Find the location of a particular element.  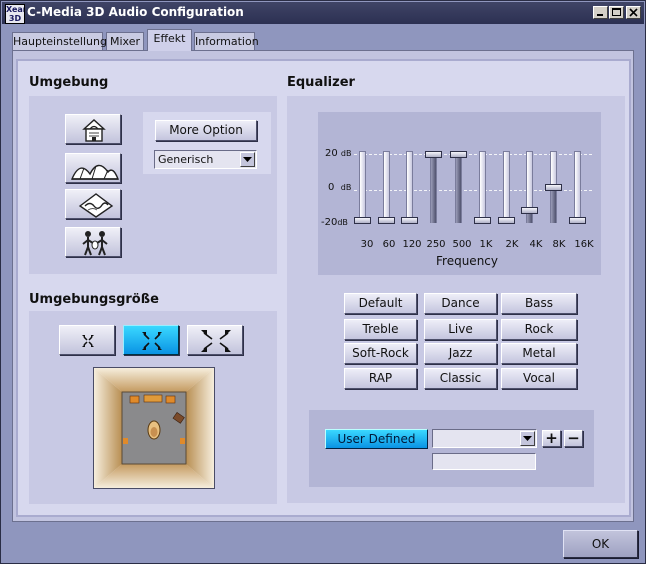

room-size-large-button is located at coordinates (215, 340).